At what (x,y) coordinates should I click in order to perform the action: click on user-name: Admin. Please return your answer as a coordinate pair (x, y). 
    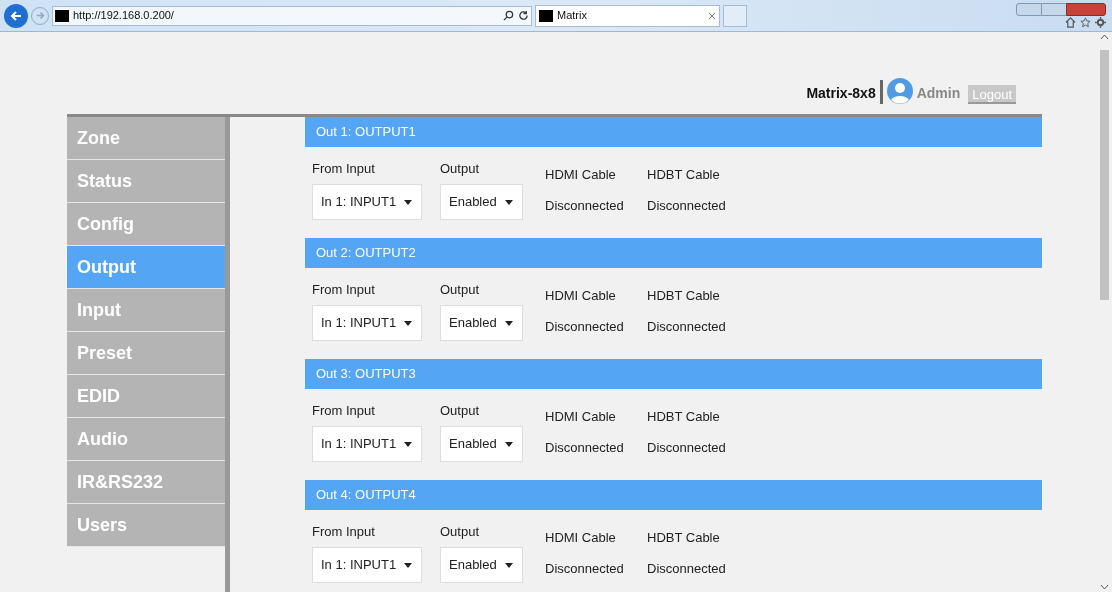
    Looking at the image, I should click on (938, 93).